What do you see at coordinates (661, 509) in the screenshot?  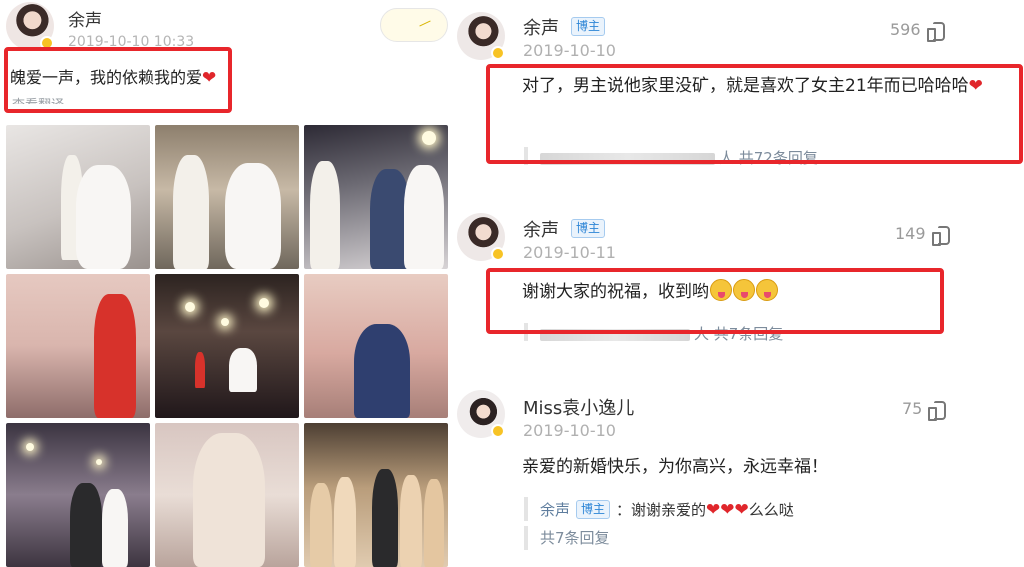 I see `reply-text-content: ：谢谢亲爱的` at bounding box center [661, 509].